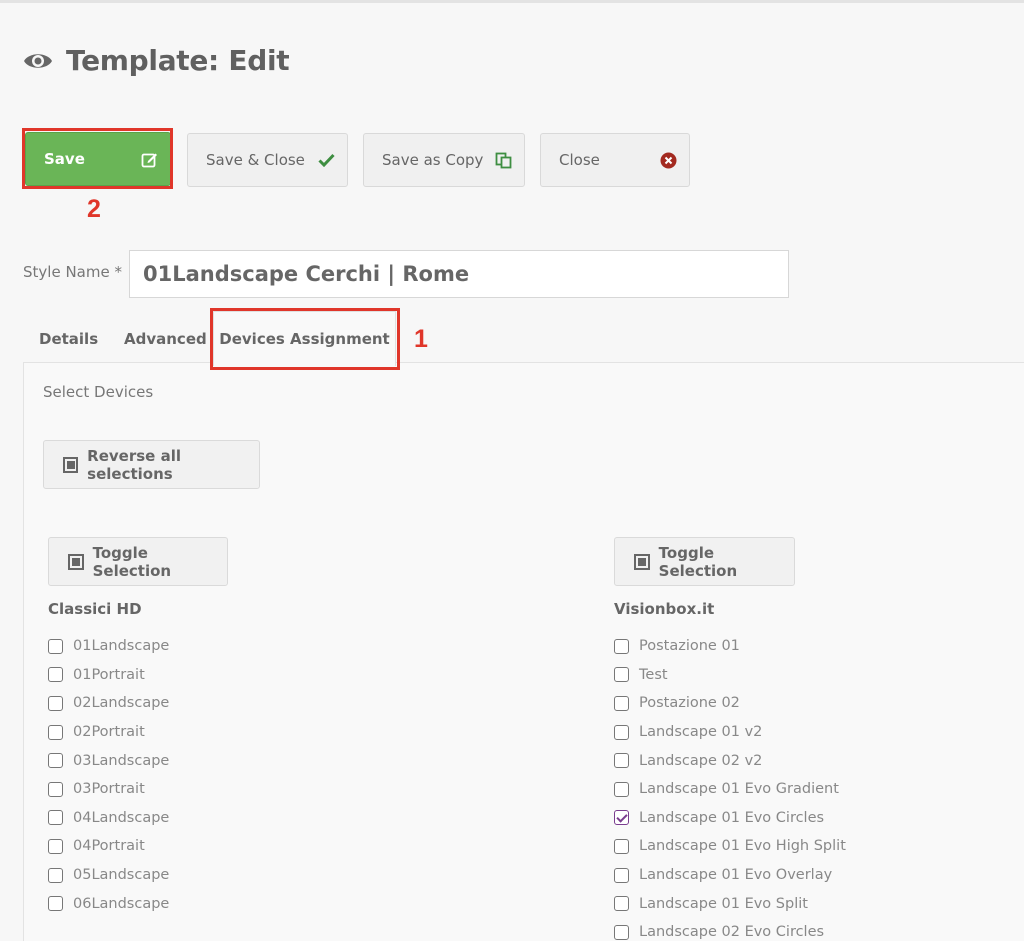 The height and width of the screenshot is (941, 1024). What do you see at coordinates (165, 339) in the screenshot?
I see `tab-advanced: Advanced` at bounding box center [165, 339].